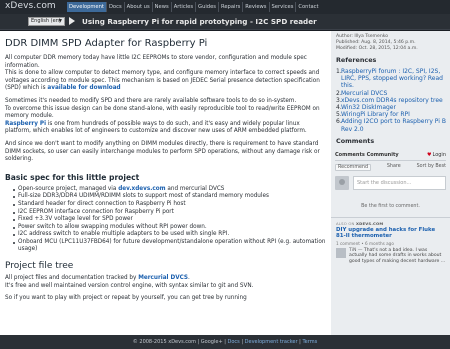  Describe the element at coordinates (139, 7) in the screenshot. I see `nav-item-about: About us` at that location.